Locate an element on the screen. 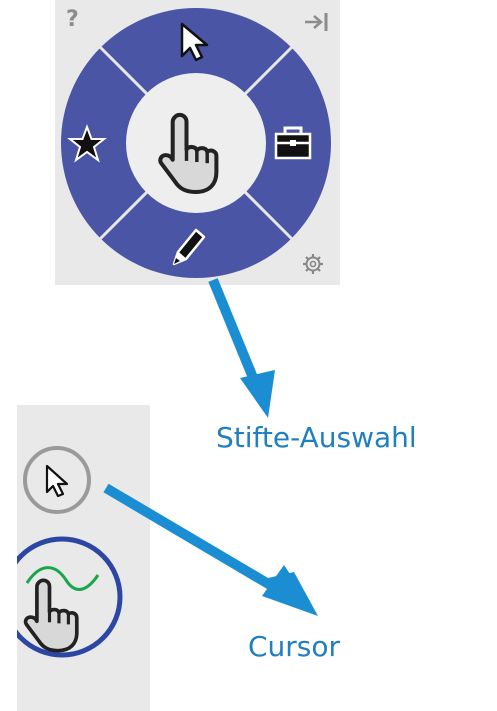  gear-icon is located at coordinates (313, 264).